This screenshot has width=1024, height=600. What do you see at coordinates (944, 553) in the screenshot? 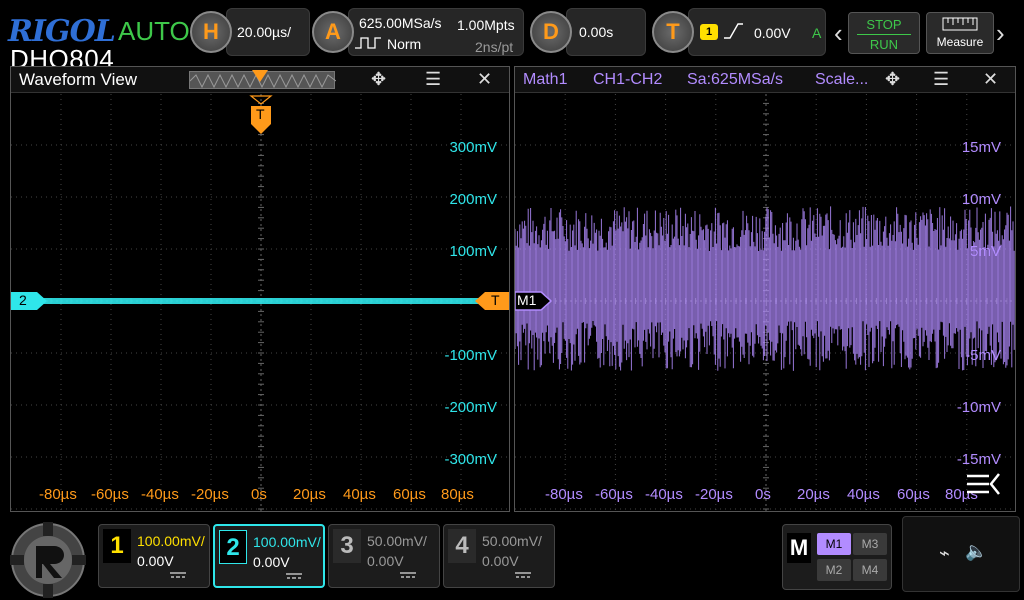
I see `usb-icon: ⌁` at bounding box center [944, 553].